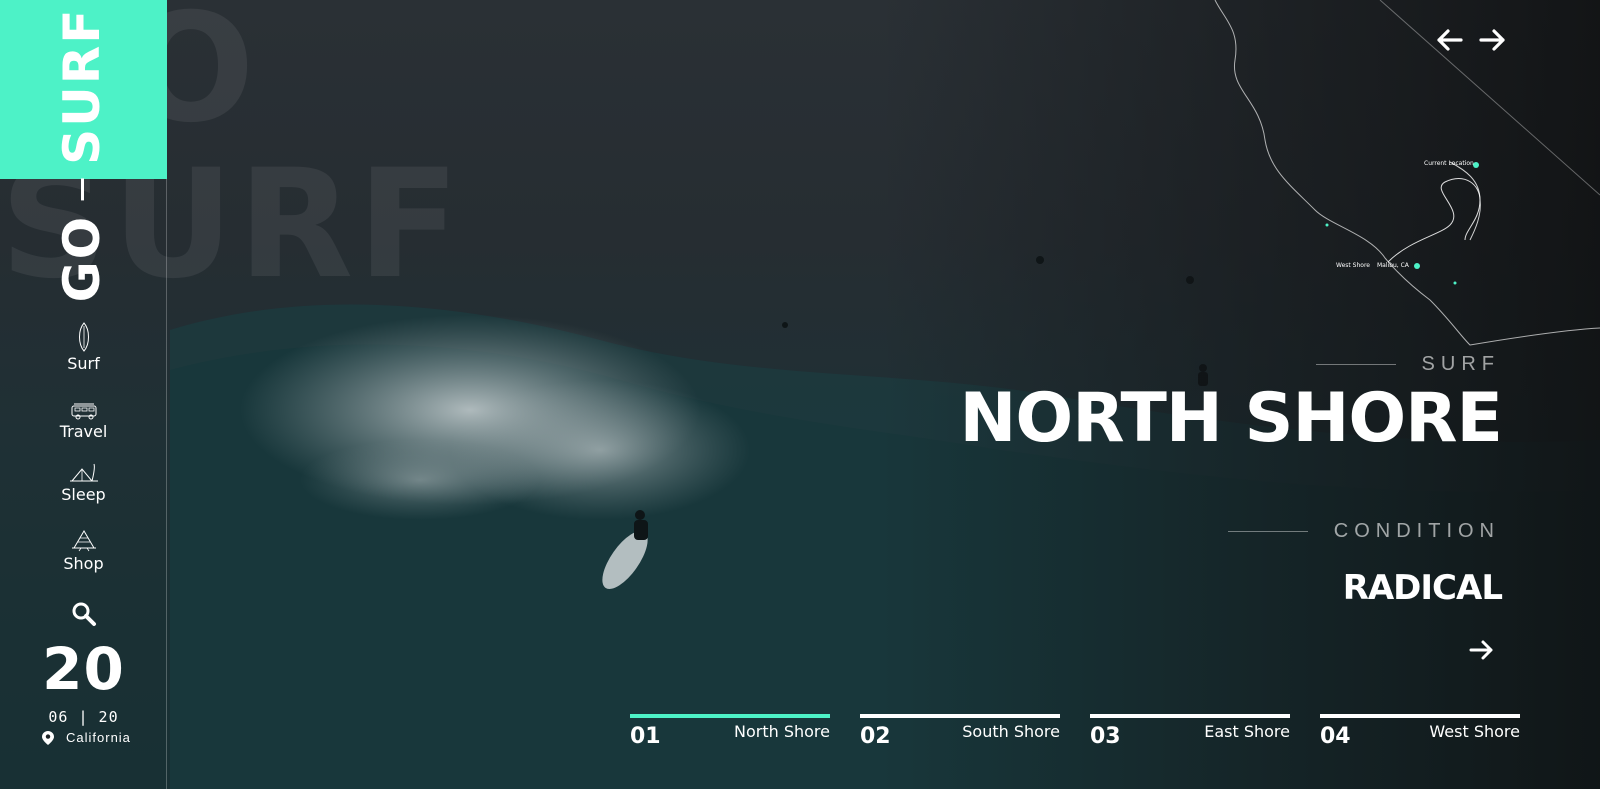 The height and width of the screenshot is (789, 1600). I want to click on condition-kicker: CONDITION, so click(1363, 531).